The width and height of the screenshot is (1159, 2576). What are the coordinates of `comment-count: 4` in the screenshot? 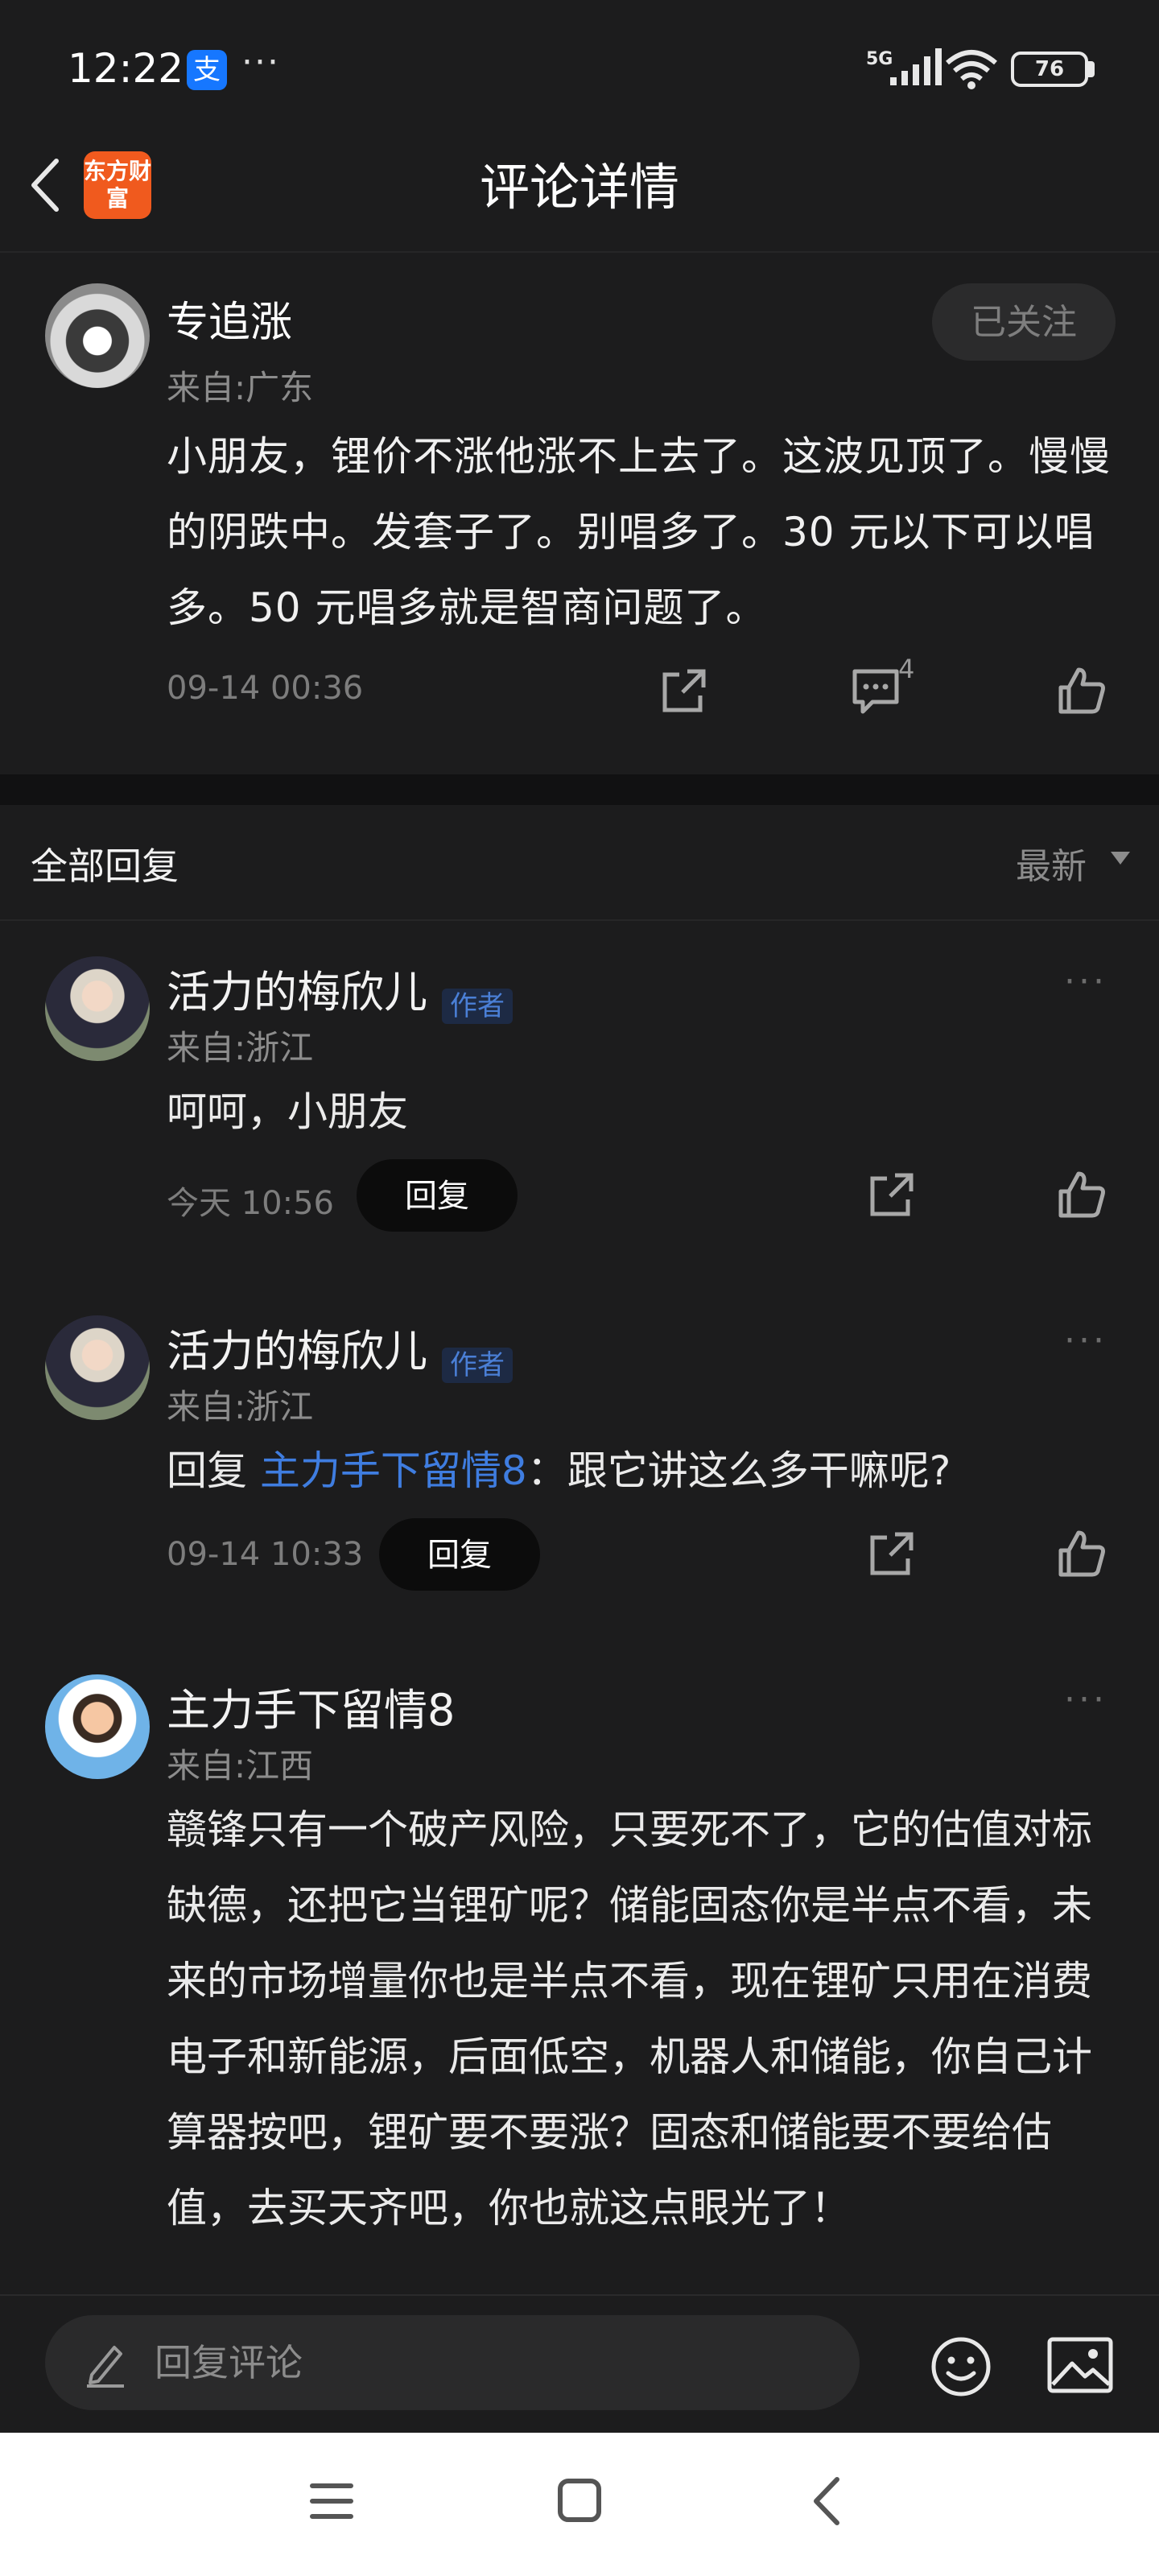 It's located at (906, 669).